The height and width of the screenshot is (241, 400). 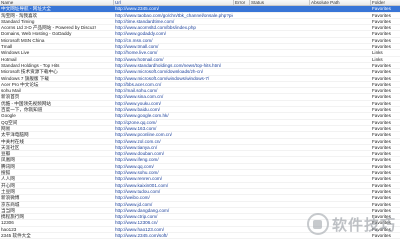 I want to click on watermark-text: 软件技巧, so click(x=363, y=224).